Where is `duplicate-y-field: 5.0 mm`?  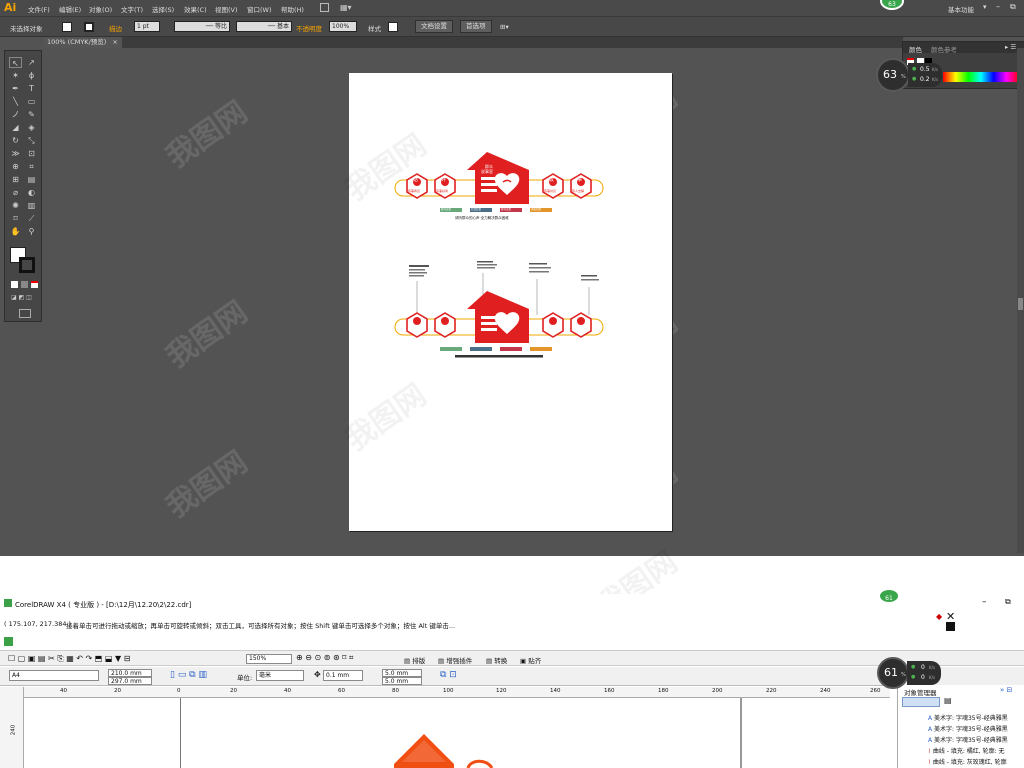 duplicate-y-field: 5.0 mm is located at coordinates (402, 681).